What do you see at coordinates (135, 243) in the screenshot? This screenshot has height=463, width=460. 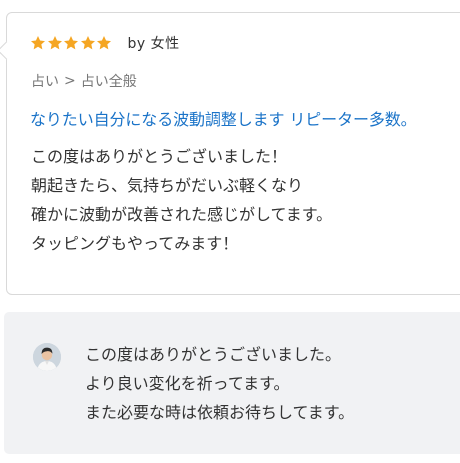 I see `review-line: タッピングもやってみます！` at bounding box center [135, 243].